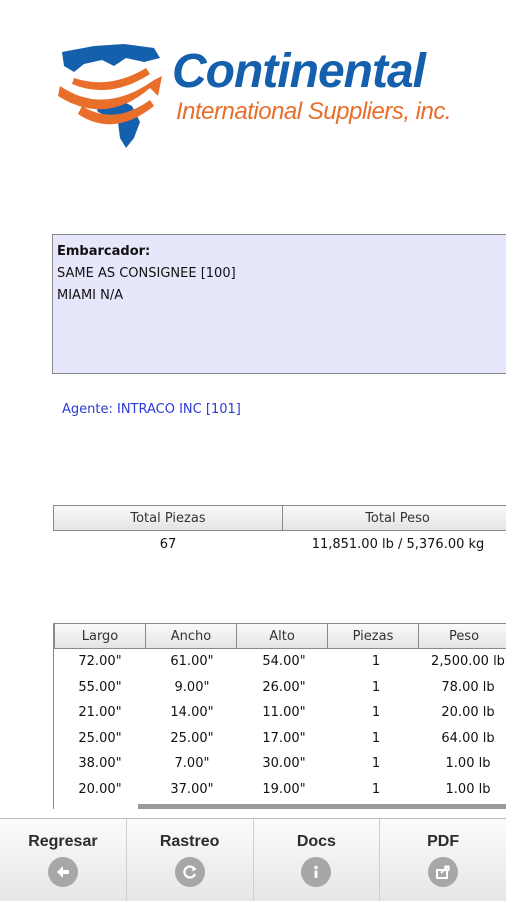  Describe the element at coordinates (284, 789) in the screenshot. I see `cell-alto: 19.00"` at that location.